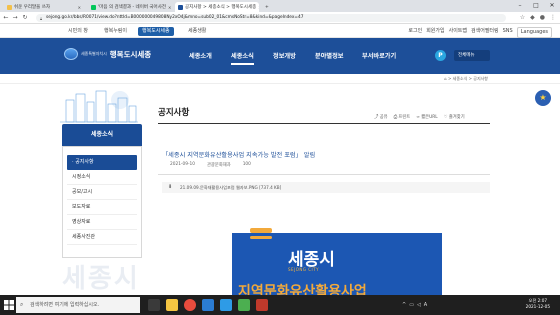  What do you see at coordinates (197, 31) in the screenshot?
I see `util-link-life: 세종생활` at bounding box center [197, 31].